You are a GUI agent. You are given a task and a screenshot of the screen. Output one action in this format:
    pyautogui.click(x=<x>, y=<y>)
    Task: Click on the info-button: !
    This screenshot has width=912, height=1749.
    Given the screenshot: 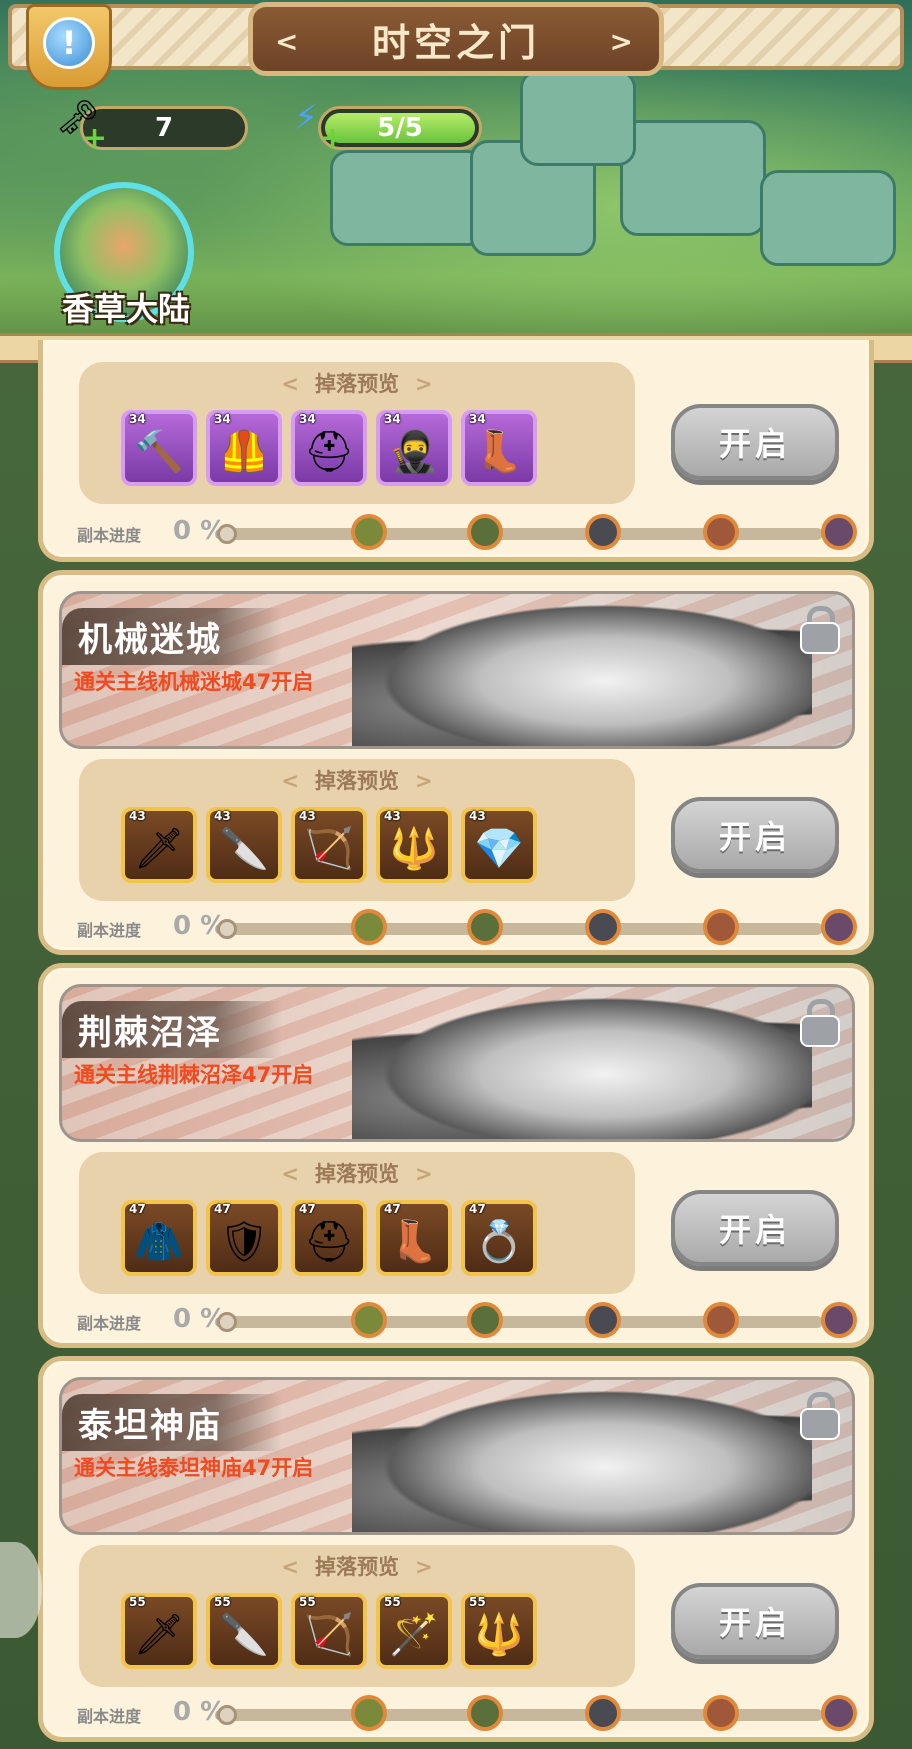 What is the action you would take?
    pyautogui.click(x=69, y=47)
    